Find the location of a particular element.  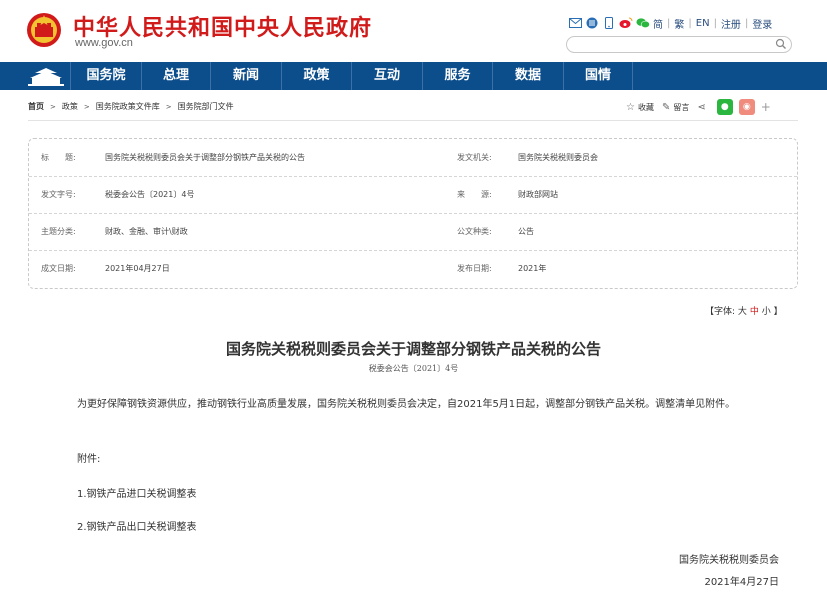

meta-issuer-label: 发文机关: is located at coordinates (474, 157).